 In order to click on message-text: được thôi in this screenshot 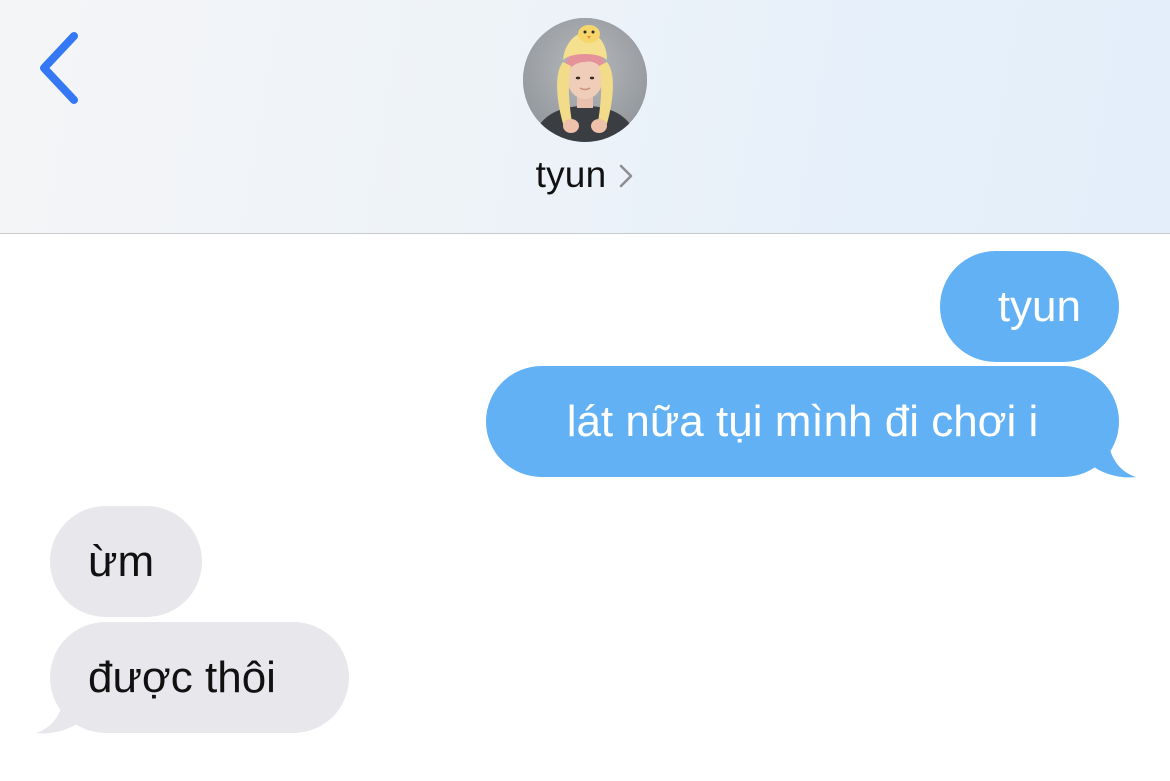, I will do `click(182, 677)`.